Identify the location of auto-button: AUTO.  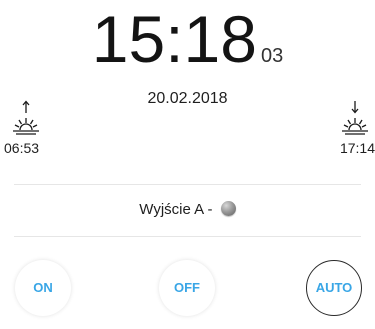
(334, 288).